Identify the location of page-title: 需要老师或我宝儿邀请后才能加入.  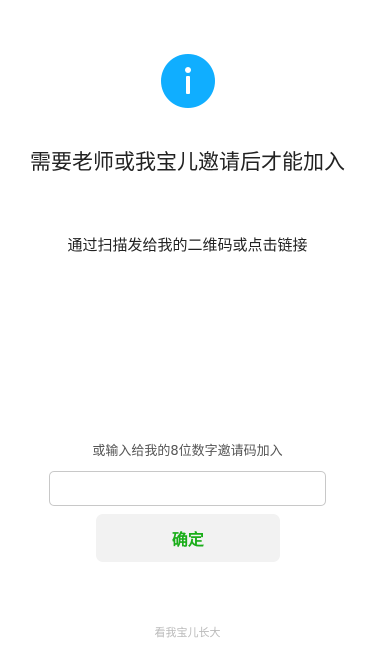
(187, 162).